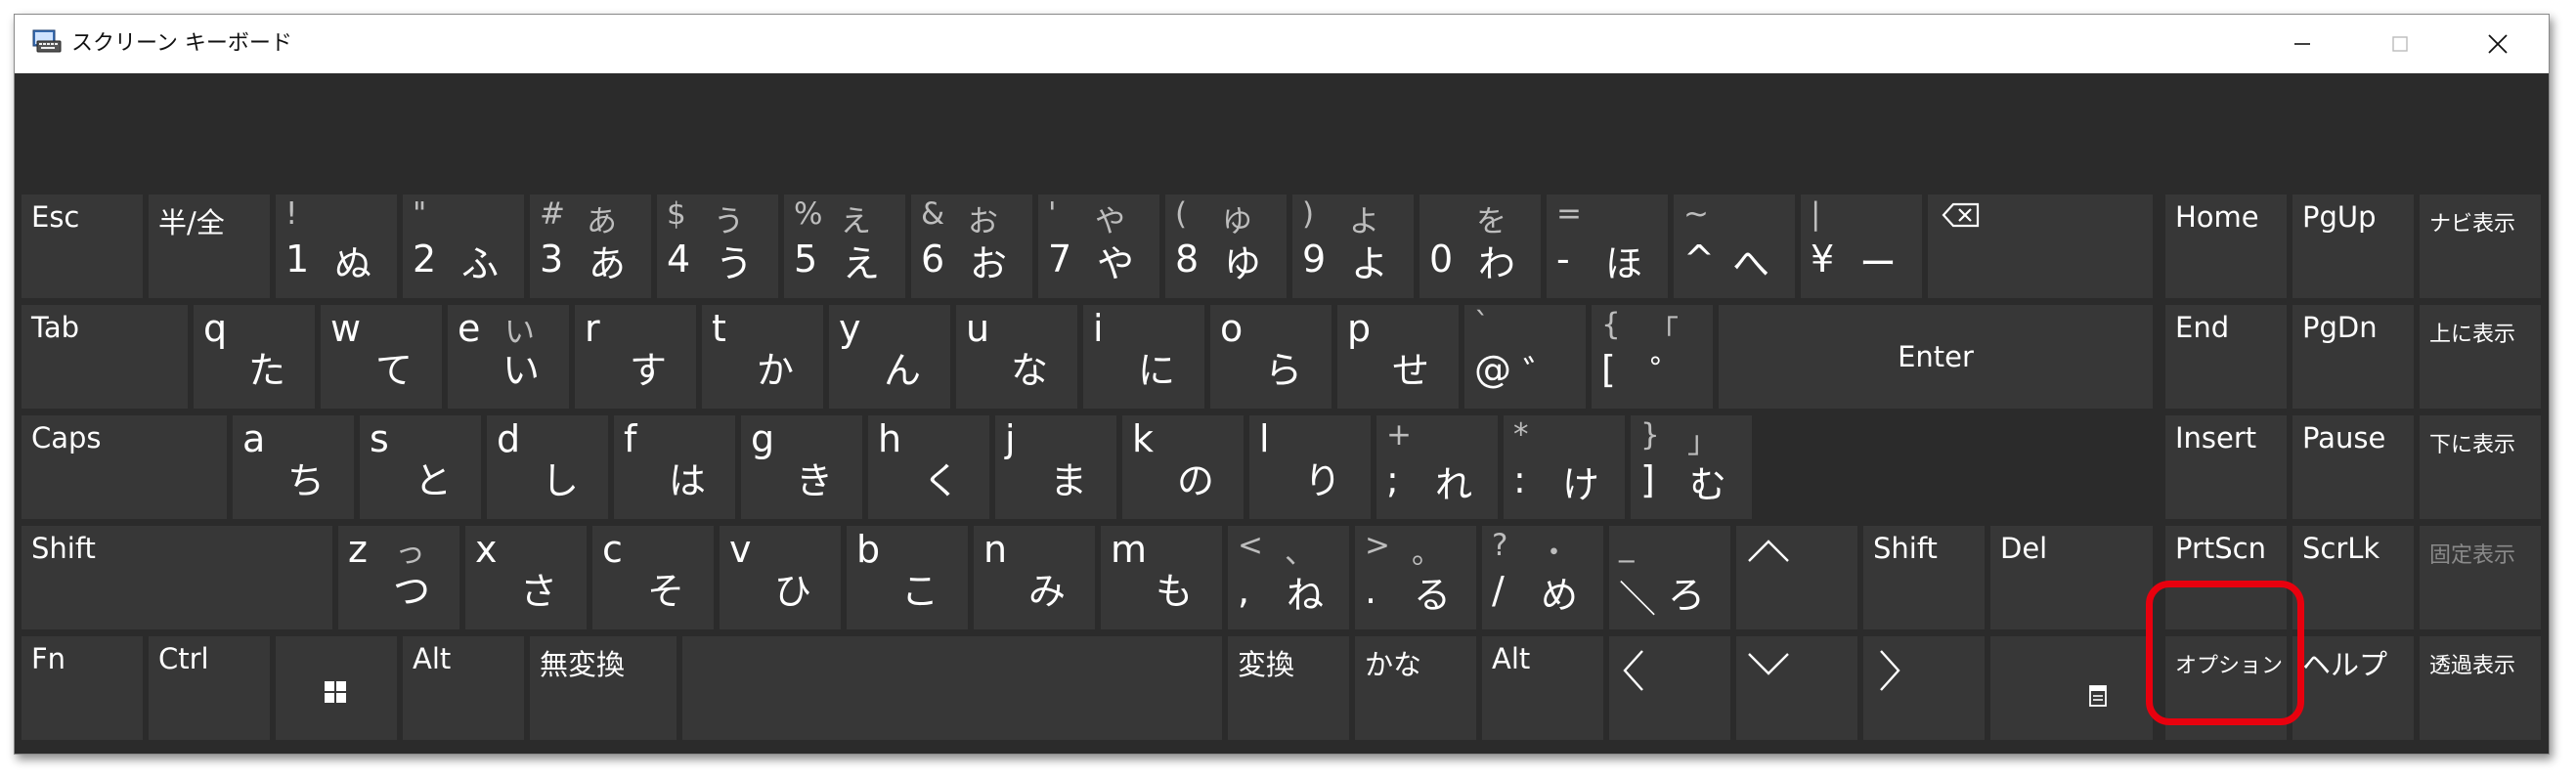 The image size is (2576, 779). I want to click on key-navi-display: ナビ表示, so click(2480, 247).